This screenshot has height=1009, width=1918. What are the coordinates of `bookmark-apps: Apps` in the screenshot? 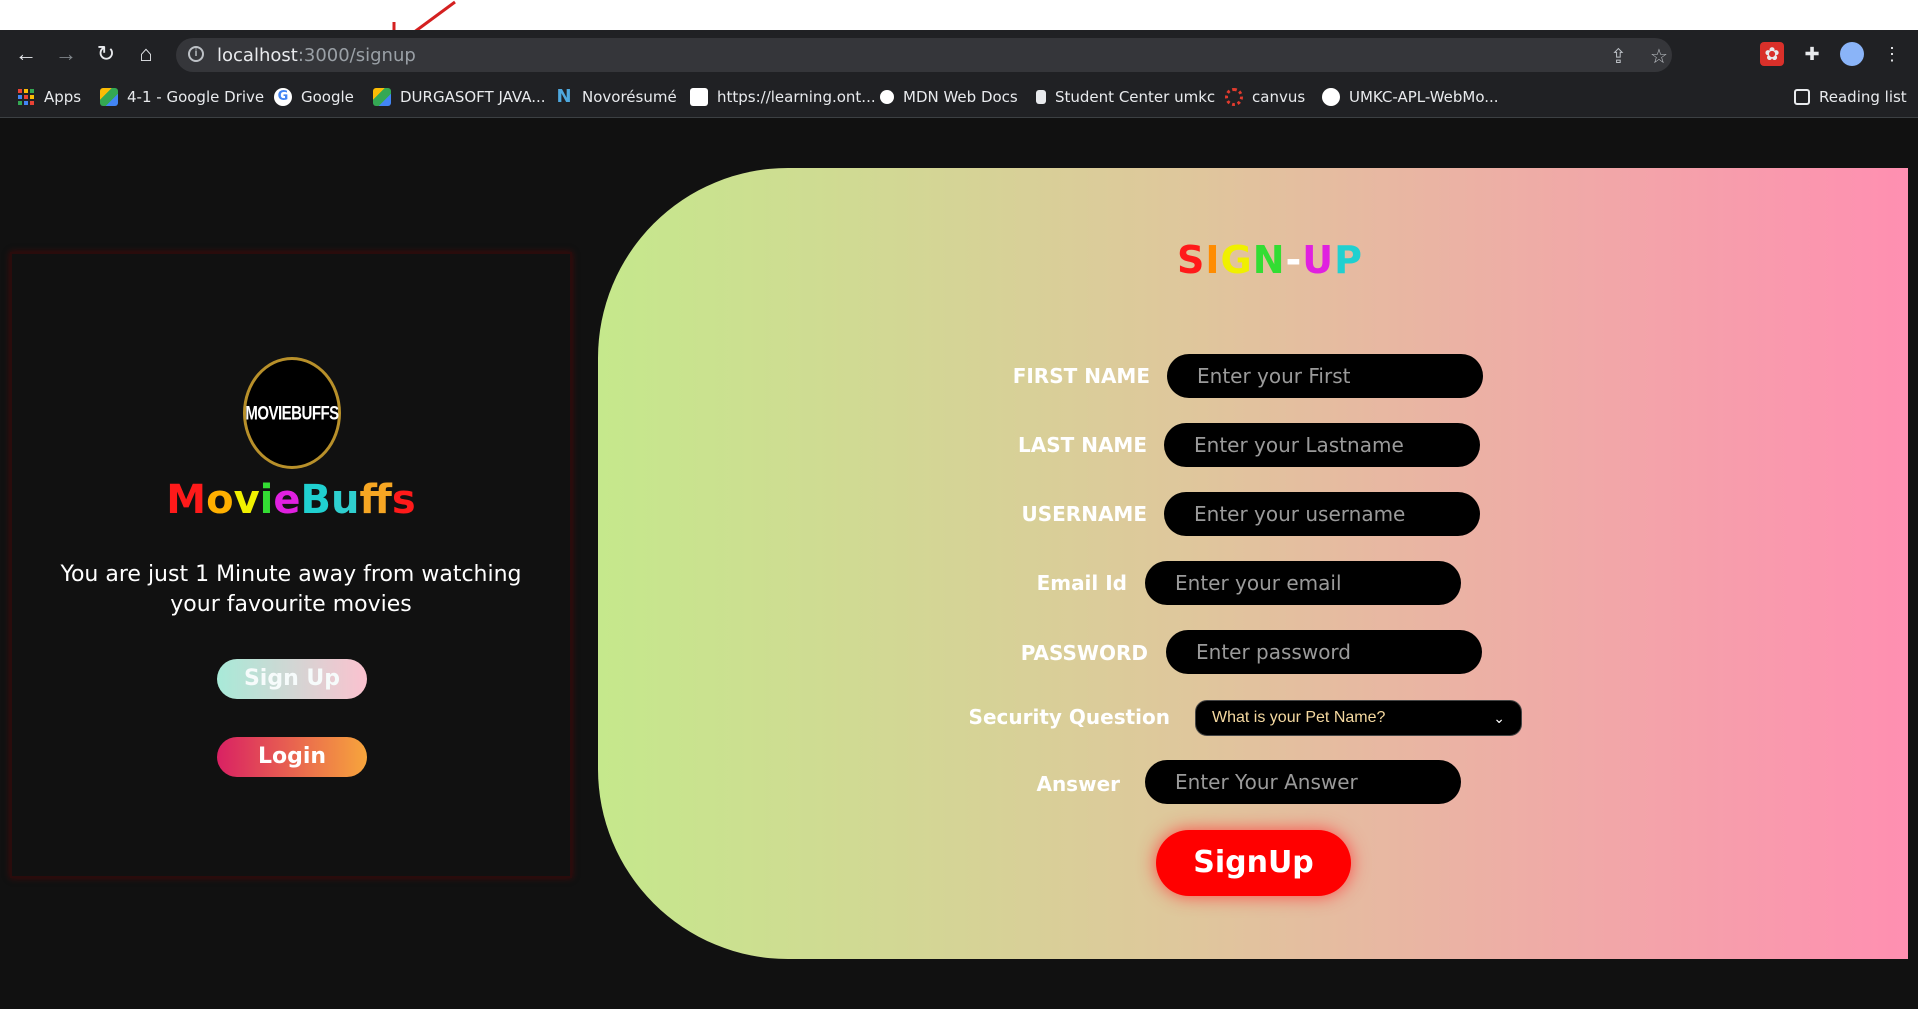 It's located at (49, 97).